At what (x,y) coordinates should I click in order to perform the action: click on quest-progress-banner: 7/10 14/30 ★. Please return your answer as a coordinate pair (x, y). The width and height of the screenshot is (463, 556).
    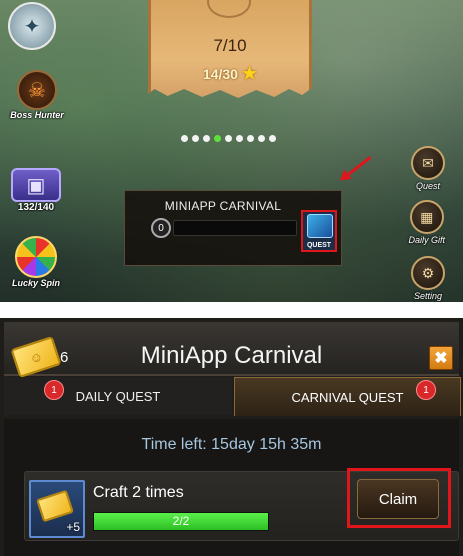
    Looking at the image, I should click on (230, 49).